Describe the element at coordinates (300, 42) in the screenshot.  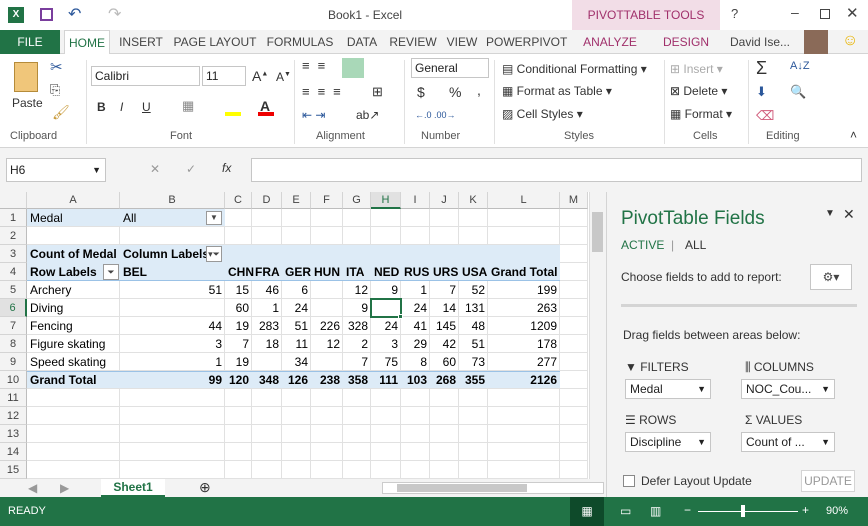
I see `tab-formulas: FORMULAS` at that location.